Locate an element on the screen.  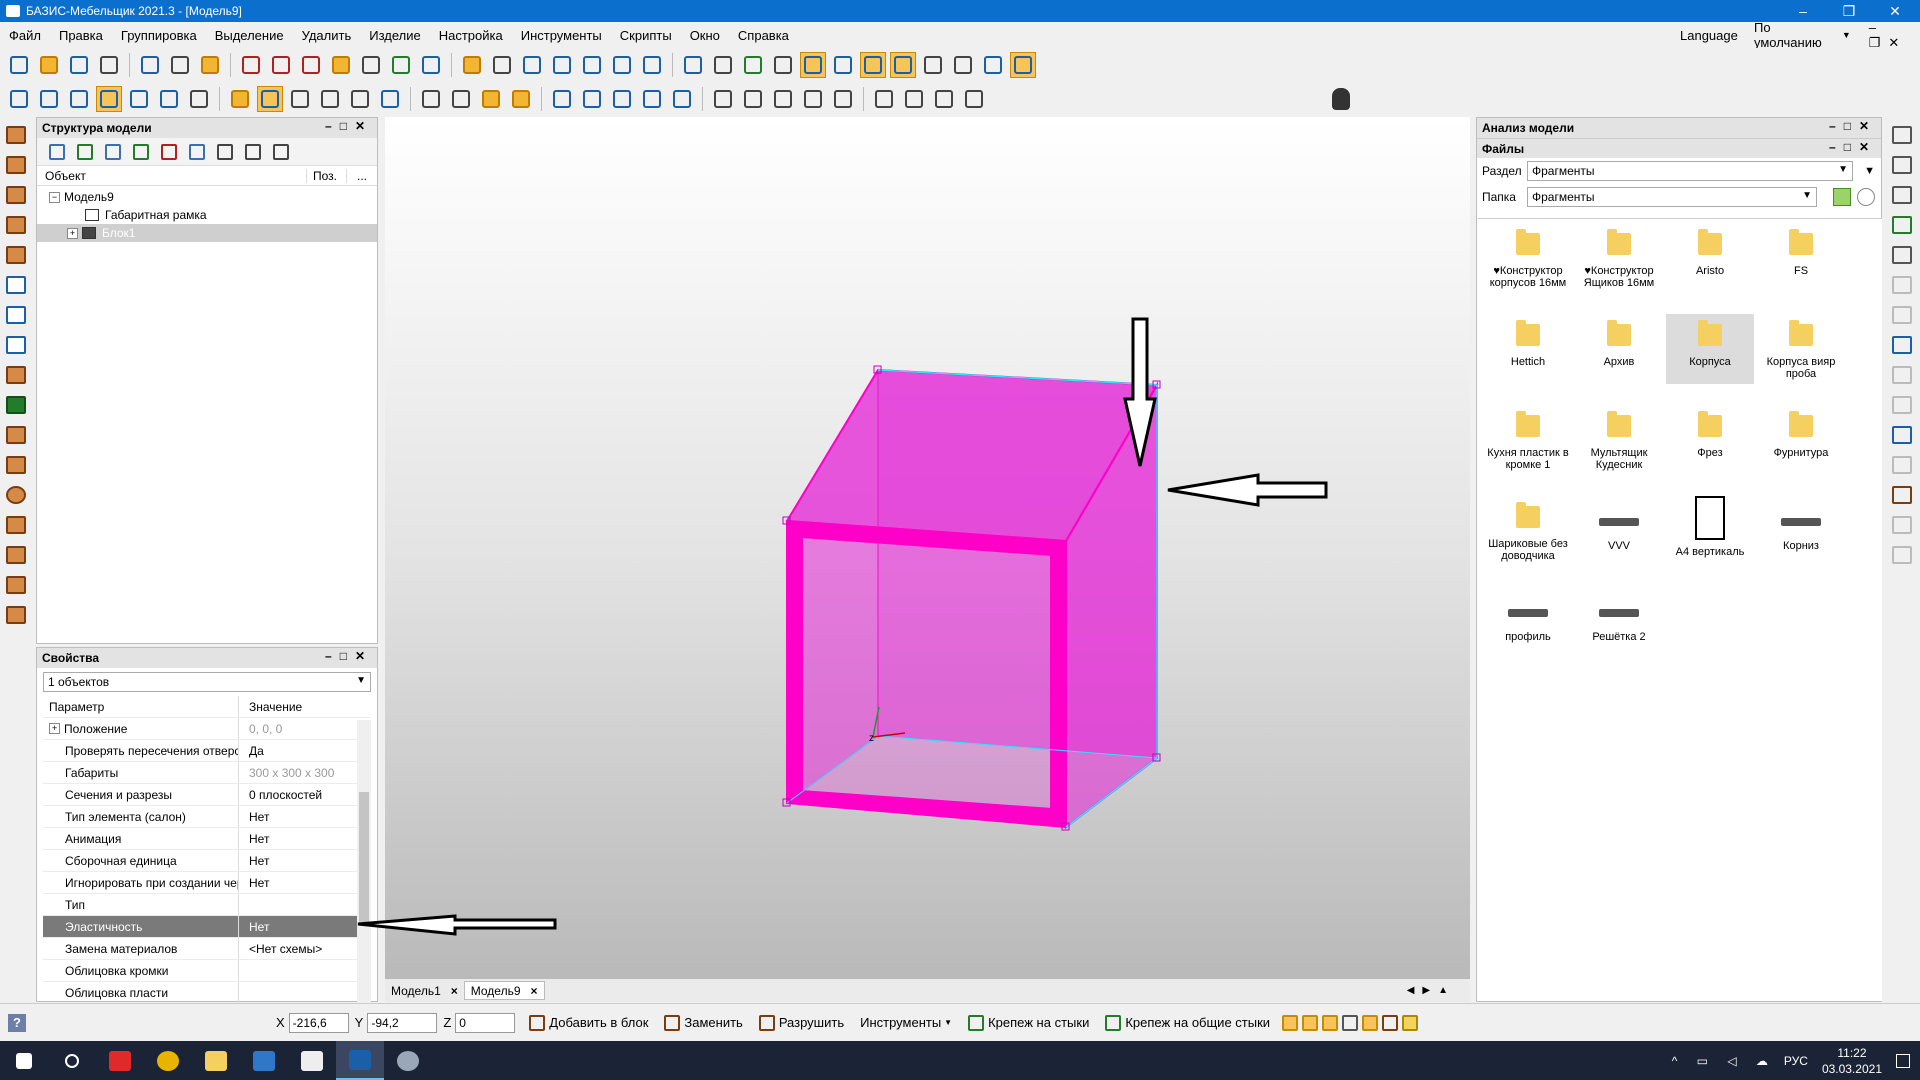
cut-icon is located at coordinates (251, 65).